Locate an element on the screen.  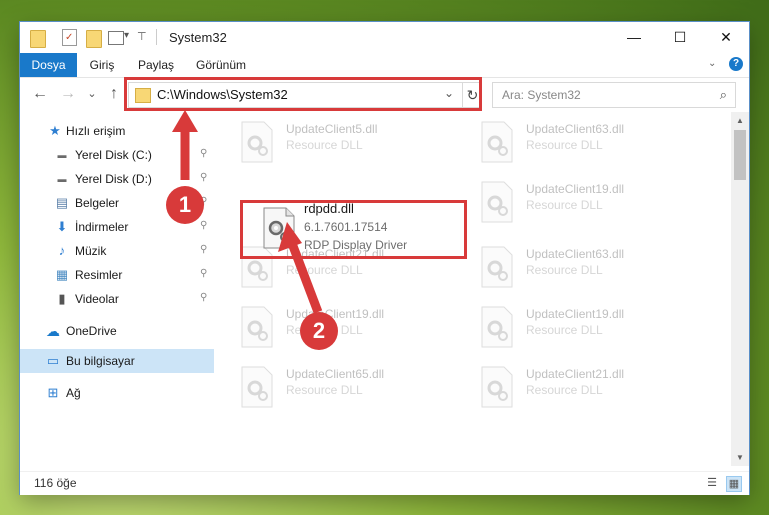
sidebar-item-label: Ağ is located at coordinates (73, 393).